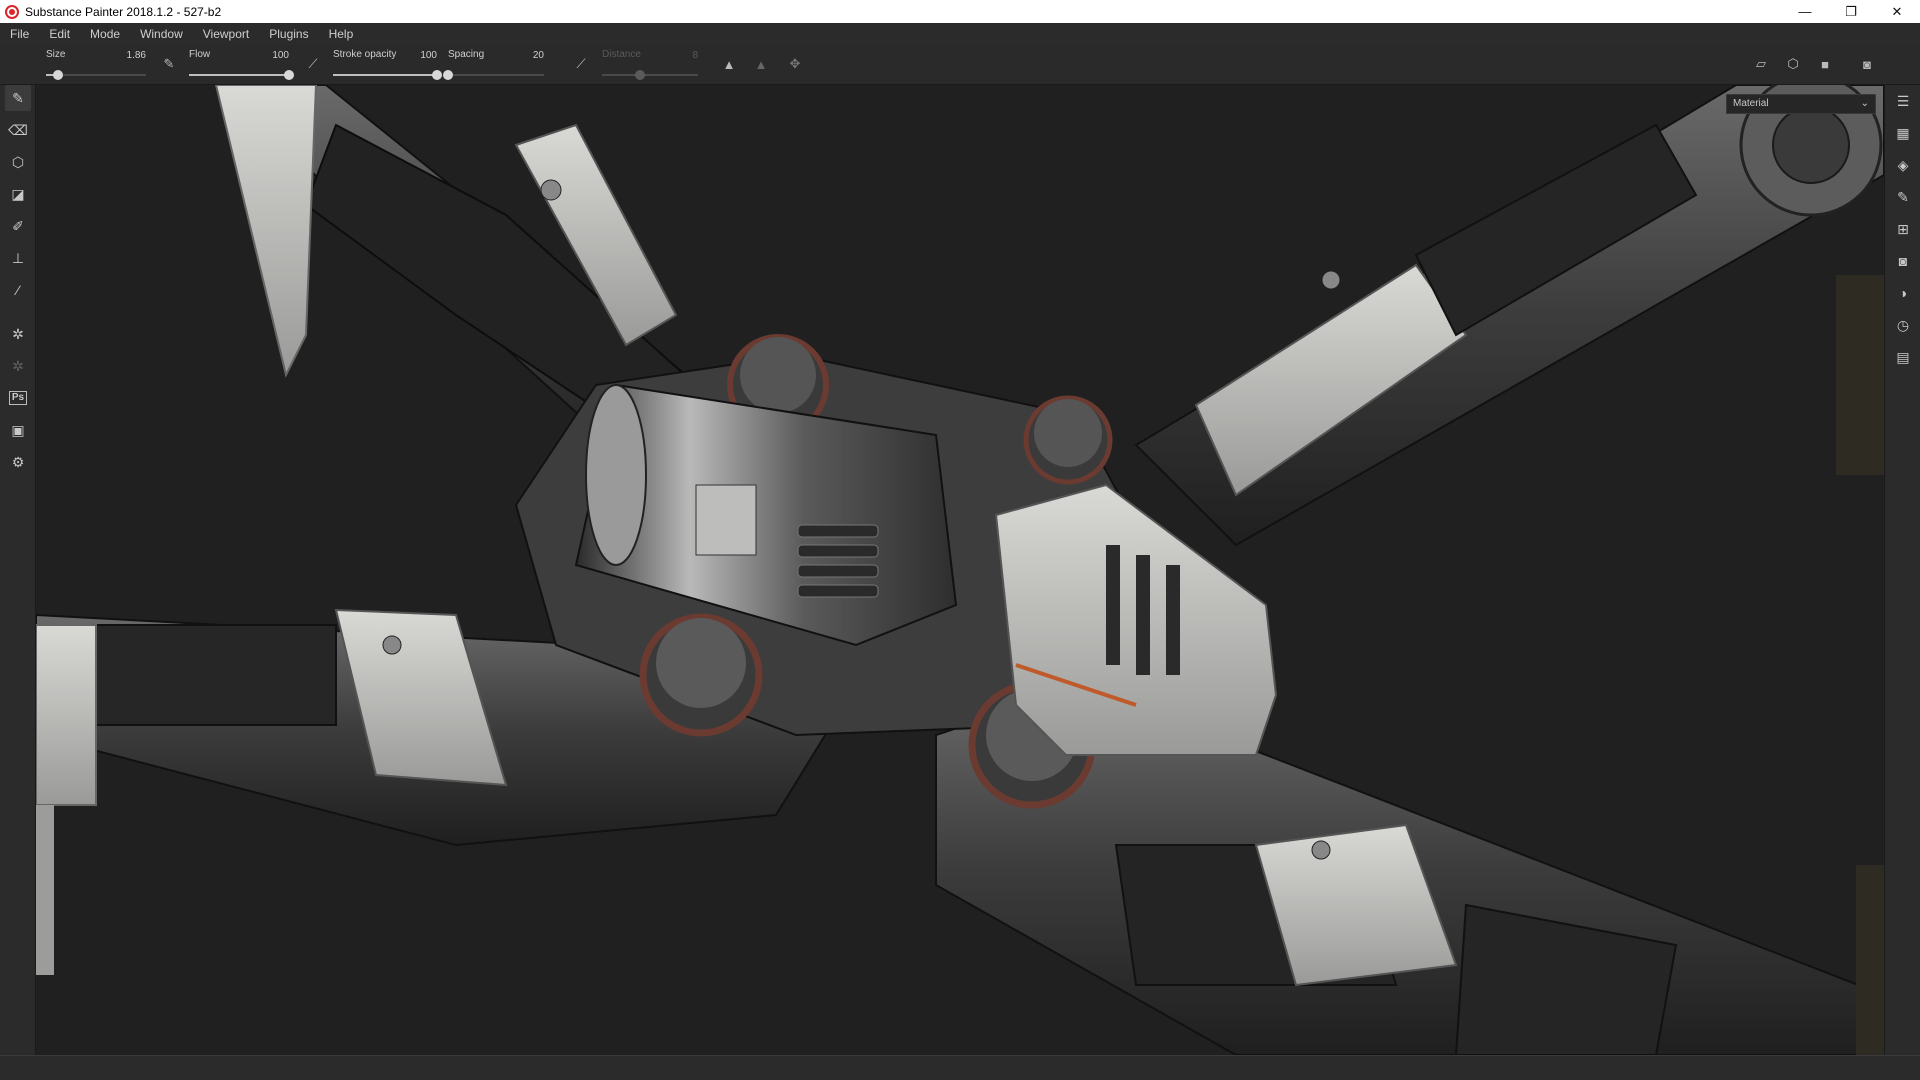 The width and height of the screenshot is (1920, 1080). Describe the element at coordinates (493, 65) in the screenshot. I see `spacing-slider: Spacing 20` at that location.